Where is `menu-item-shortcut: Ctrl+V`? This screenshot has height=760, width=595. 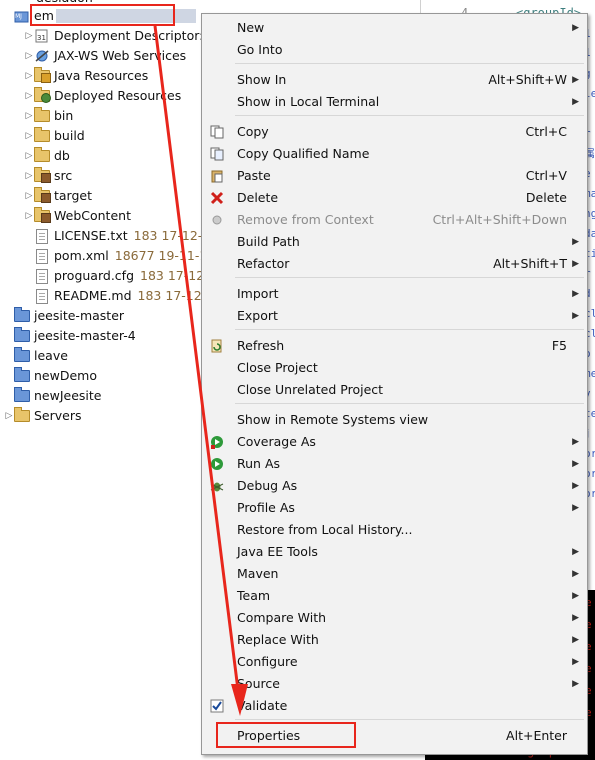
menu-item-shortcut: Ctrl+V is located at coordinates (546, 175).